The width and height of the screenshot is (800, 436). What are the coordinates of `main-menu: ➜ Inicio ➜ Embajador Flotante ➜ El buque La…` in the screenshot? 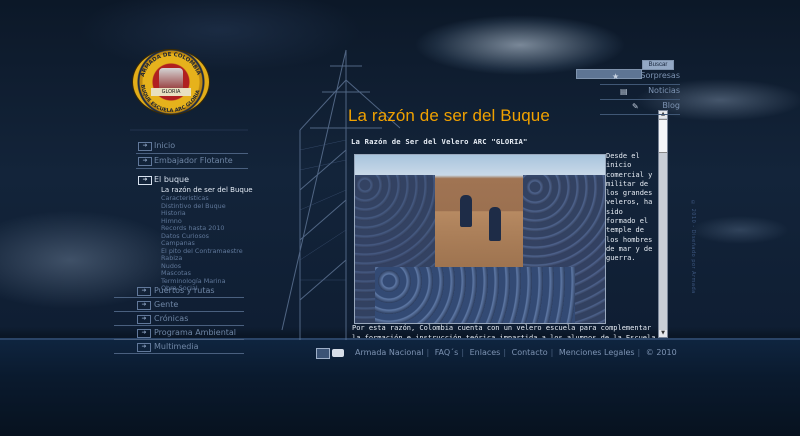 It's located at (196, 216).